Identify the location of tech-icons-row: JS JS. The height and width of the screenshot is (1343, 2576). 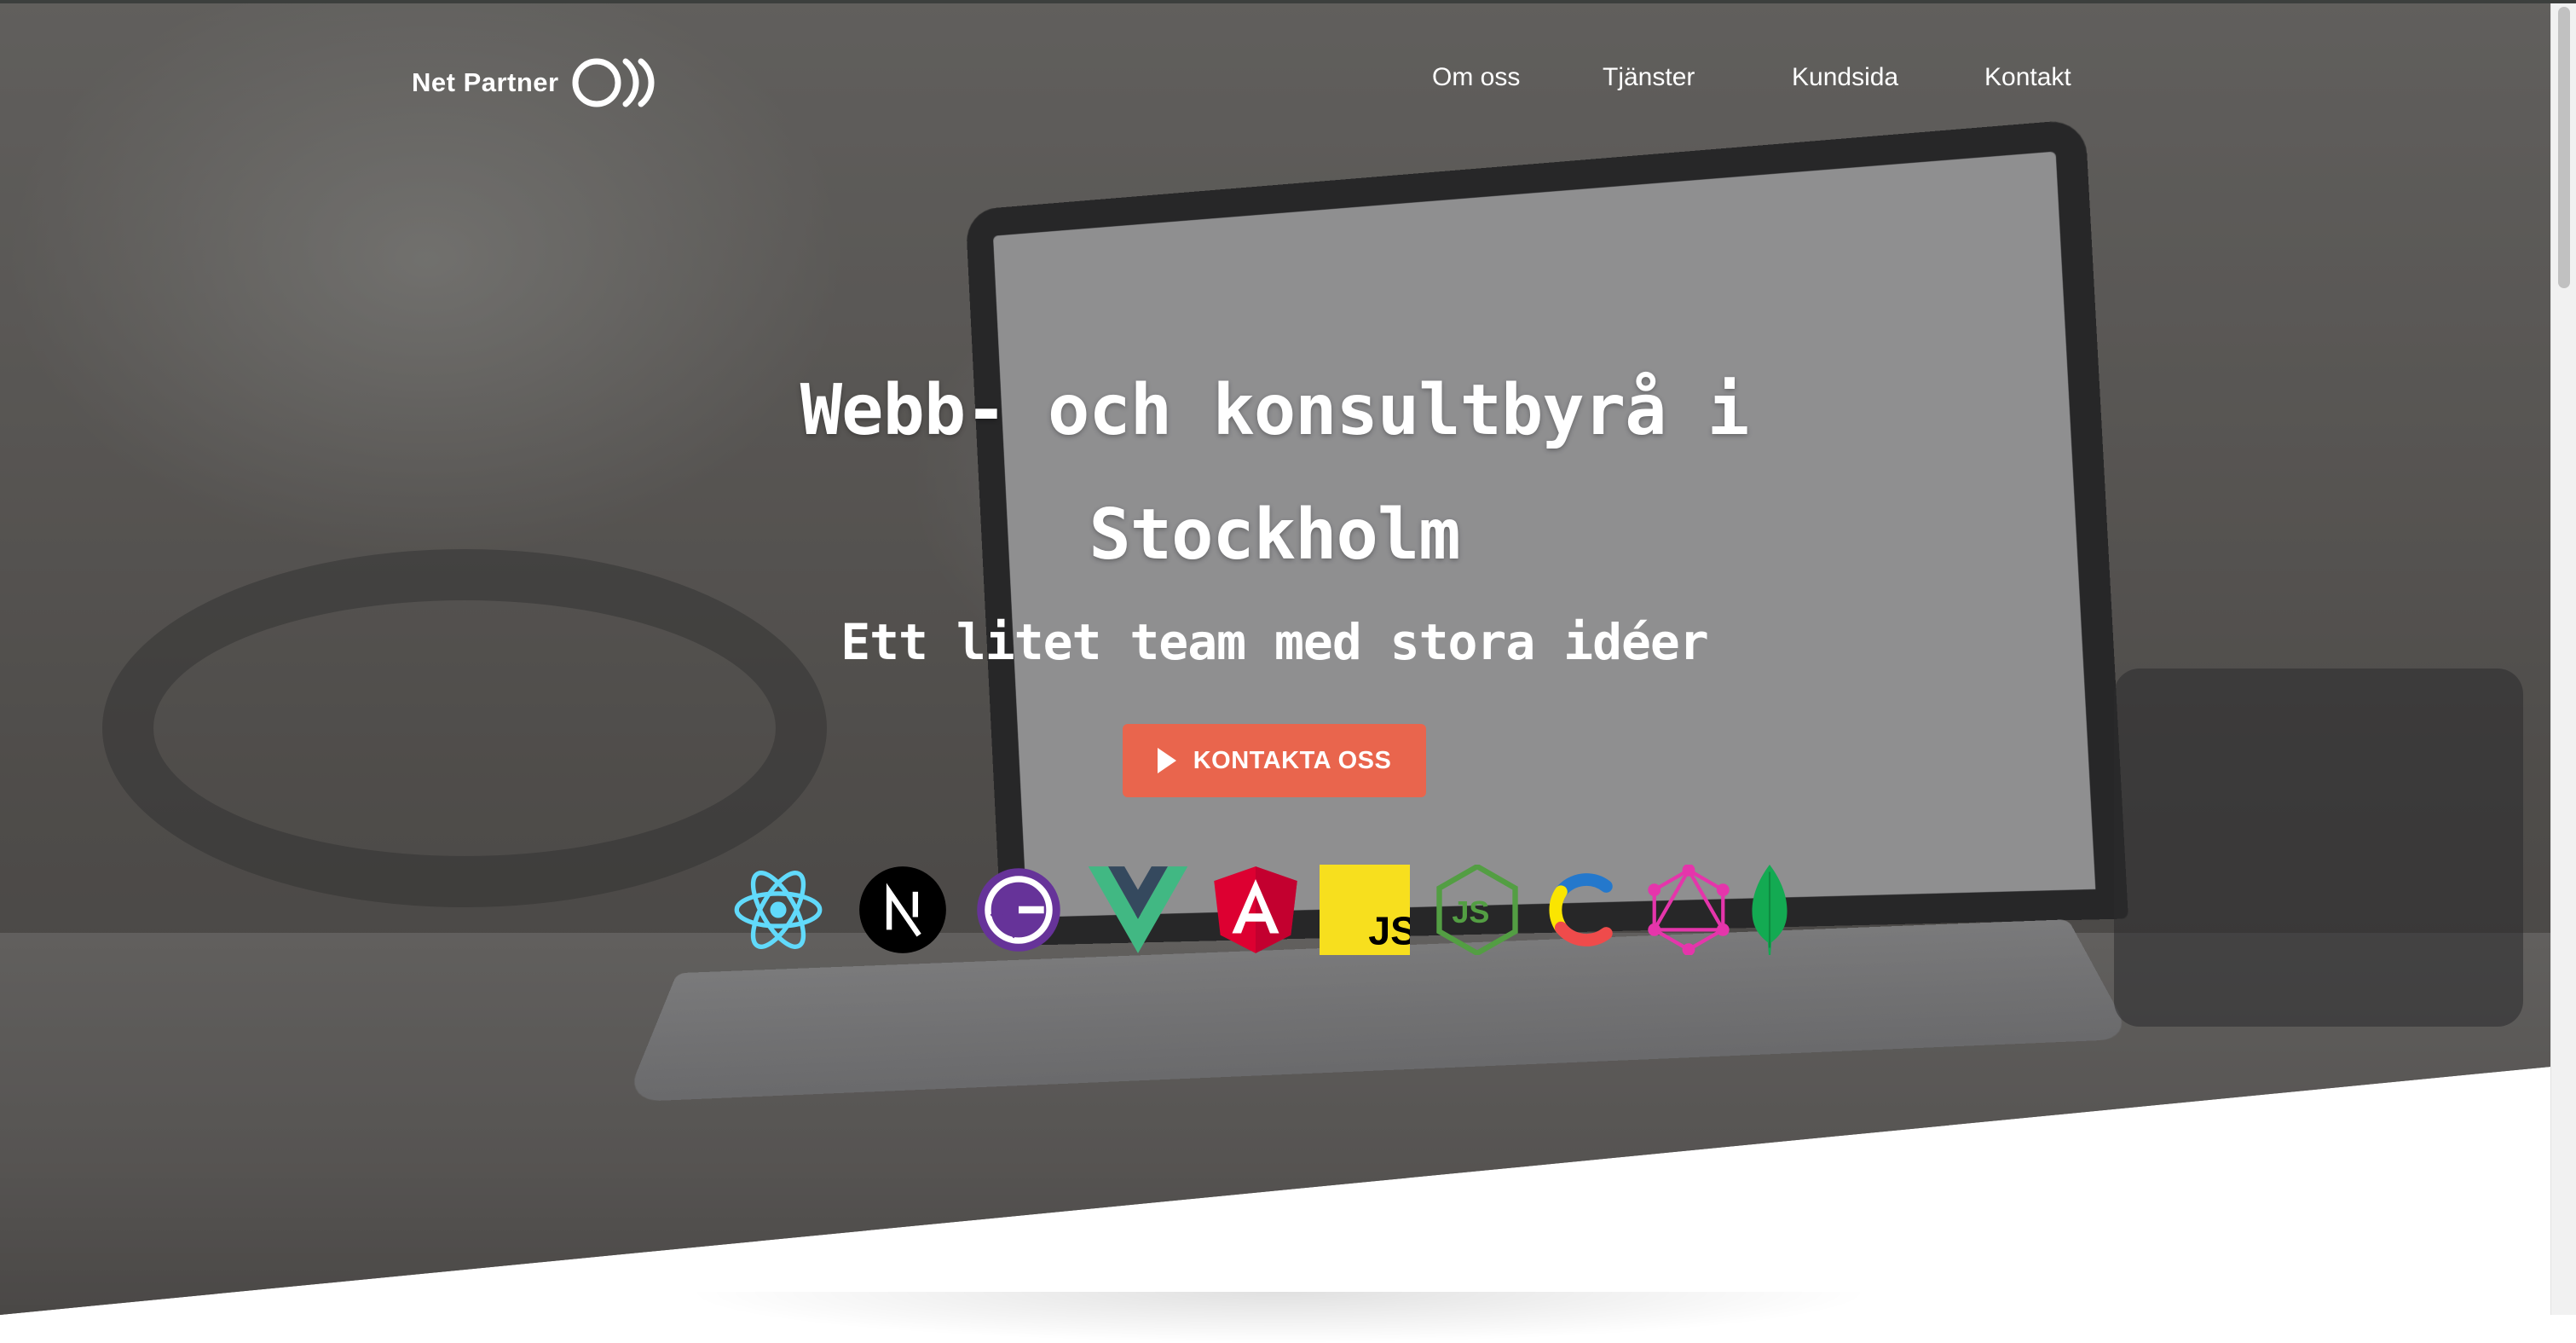
(1260, 911).